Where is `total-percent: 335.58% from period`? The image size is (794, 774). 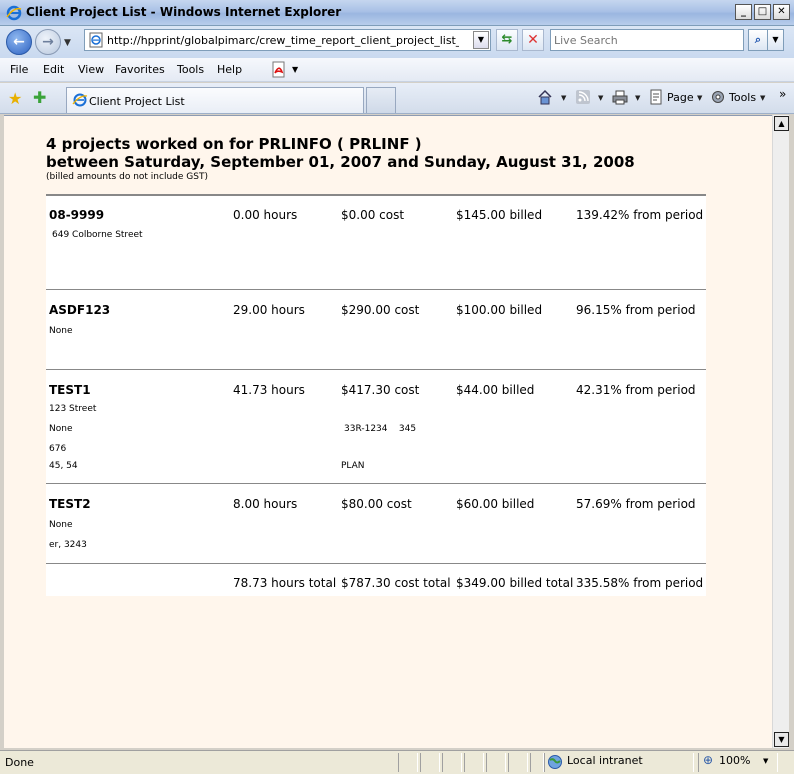 total-percent: 335.58% from period is located at coordinates (640, 583).